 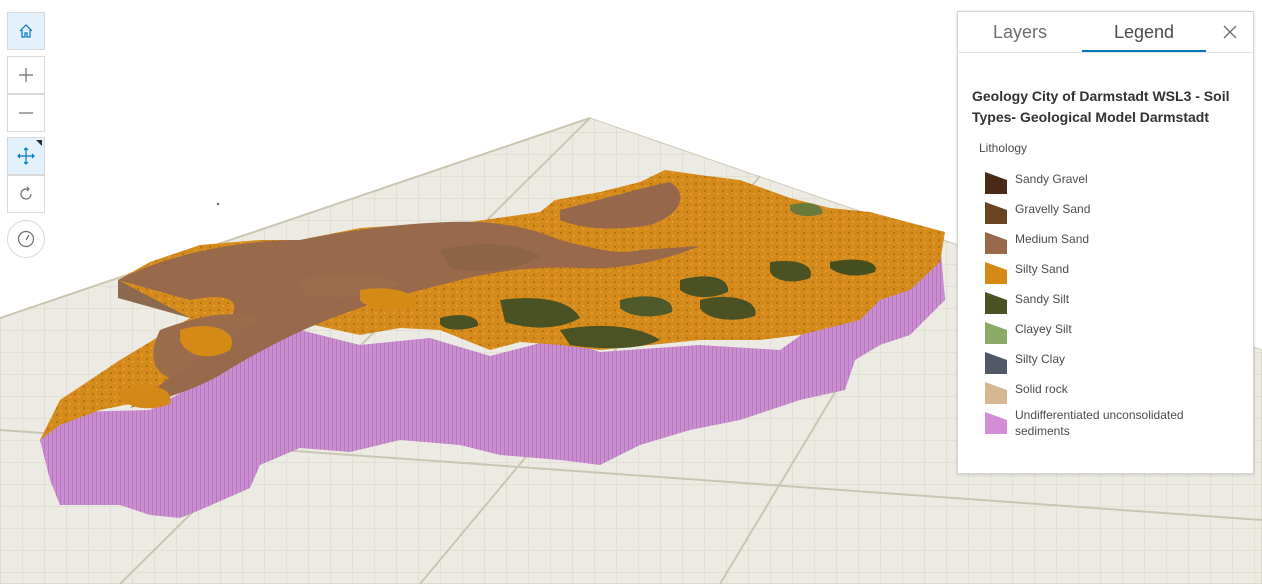 What do you see at coordinates (1003, 148) in the screenshot?
I see `legend-field-label: Lithology` at bounding box center [1003, 148].